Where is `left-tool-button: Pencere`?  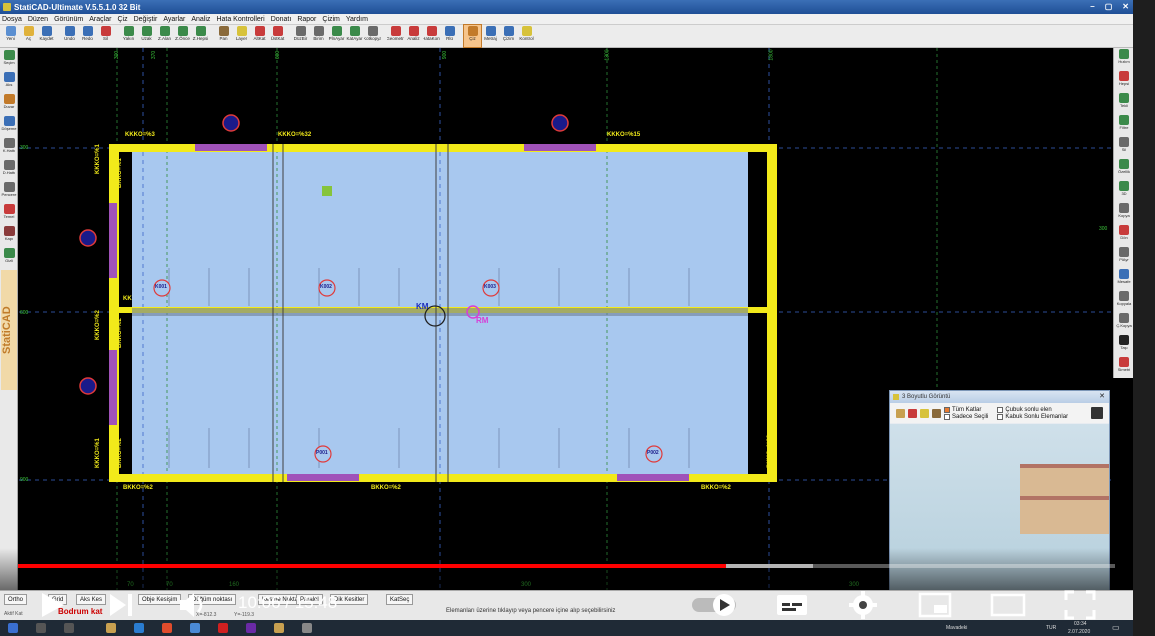
left-tool-button: Pencere is located at coordinates (9, 192).